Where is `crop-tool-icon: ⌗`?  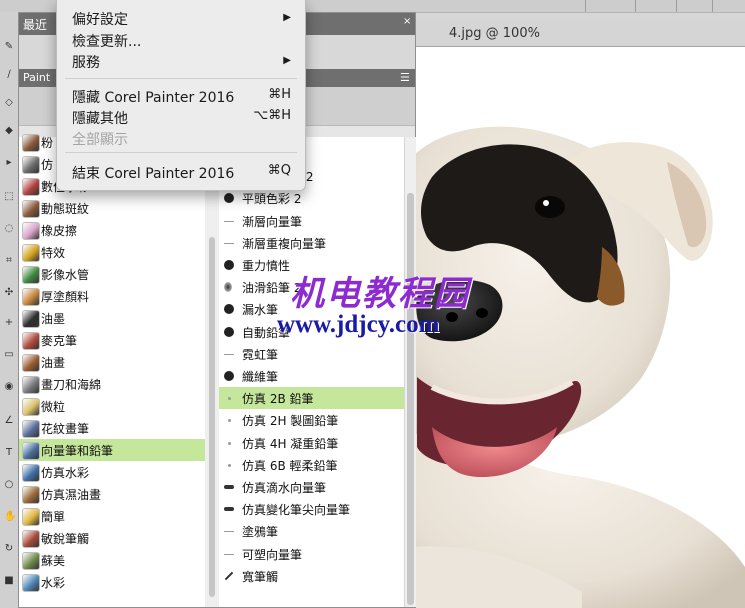 crop-tool-icon: ⌗ is located at coordinates (9, 261).